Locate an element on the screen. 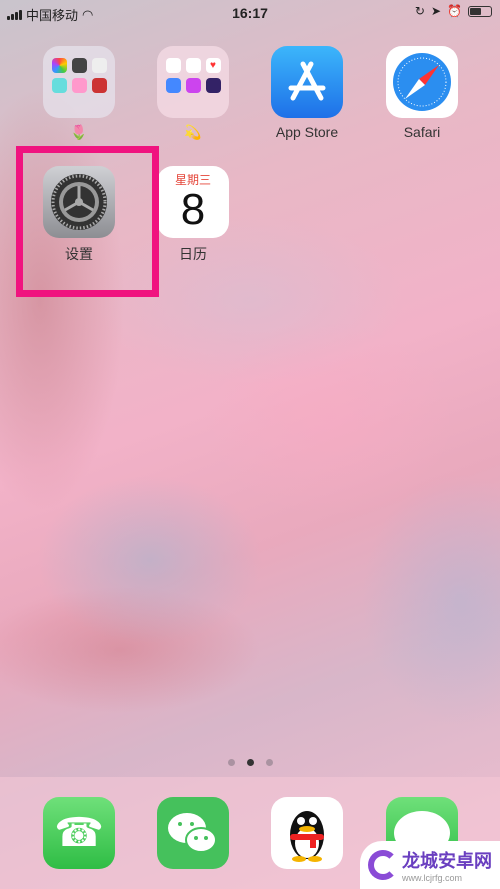 Image resolution: width=500 pixels, height=889 pixels. app-qq is located at coordinates (307, 833).